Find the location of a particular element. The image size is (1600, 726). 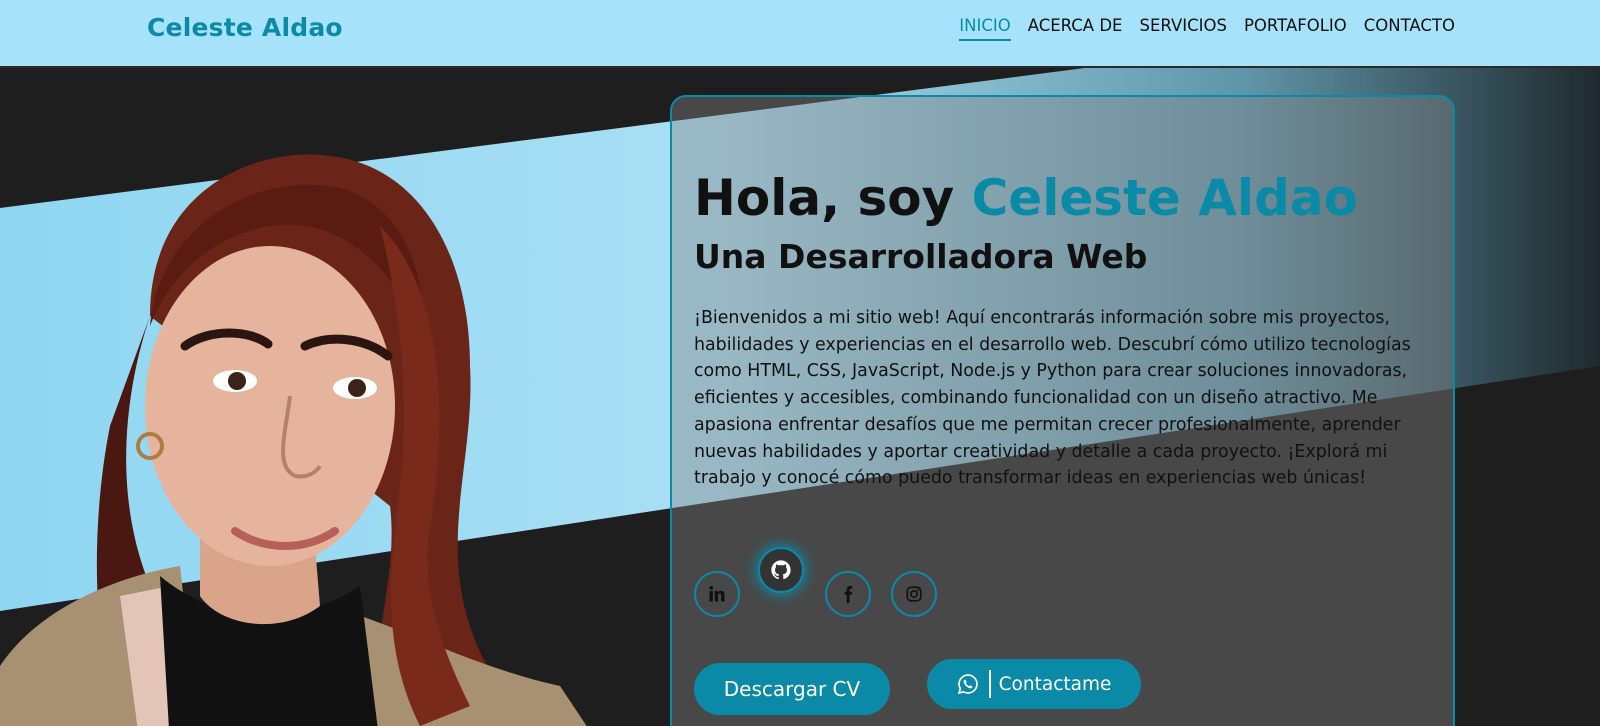

nav-item-inicio: INICIO is located at coordinates (985, 28).